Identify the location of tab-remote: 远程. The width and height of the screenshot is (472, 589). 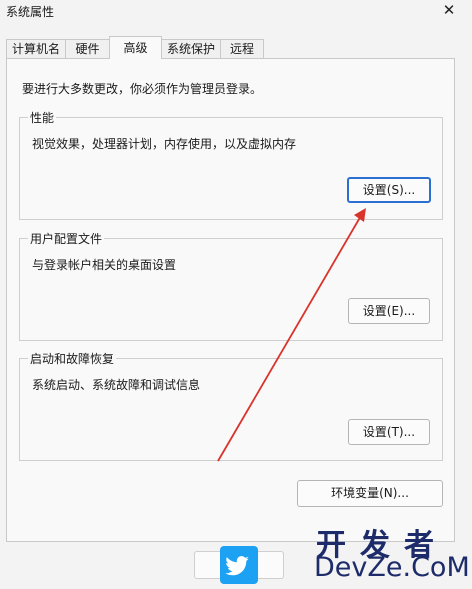
(242, 48).